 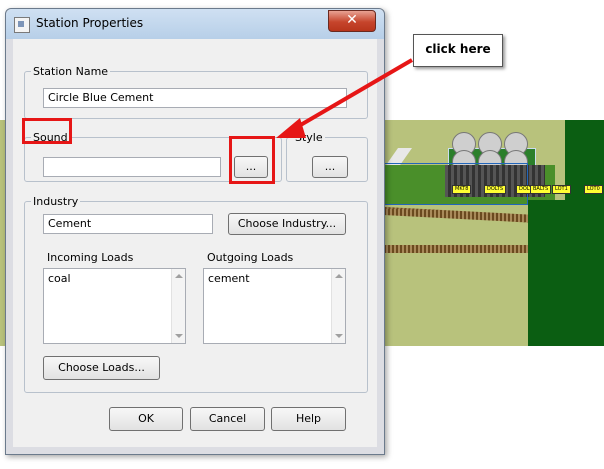 I want to click on ok-button: OK, so click(x=146, y=419).